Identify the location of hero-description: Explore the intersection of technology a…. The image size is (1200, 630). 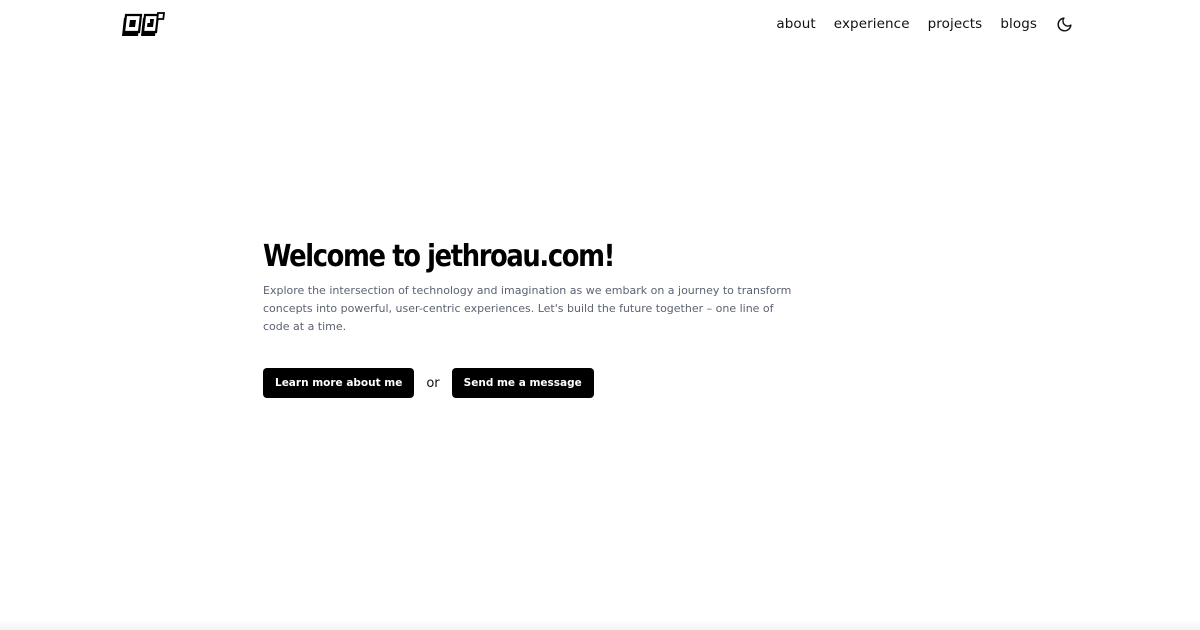
(527, 308).